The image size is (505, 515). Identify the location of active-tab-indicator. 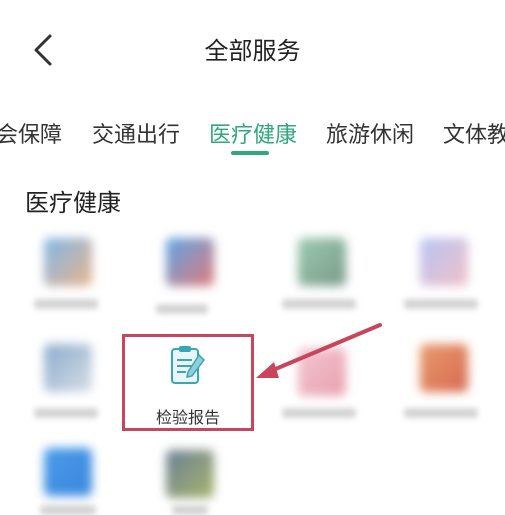
(250, 153).